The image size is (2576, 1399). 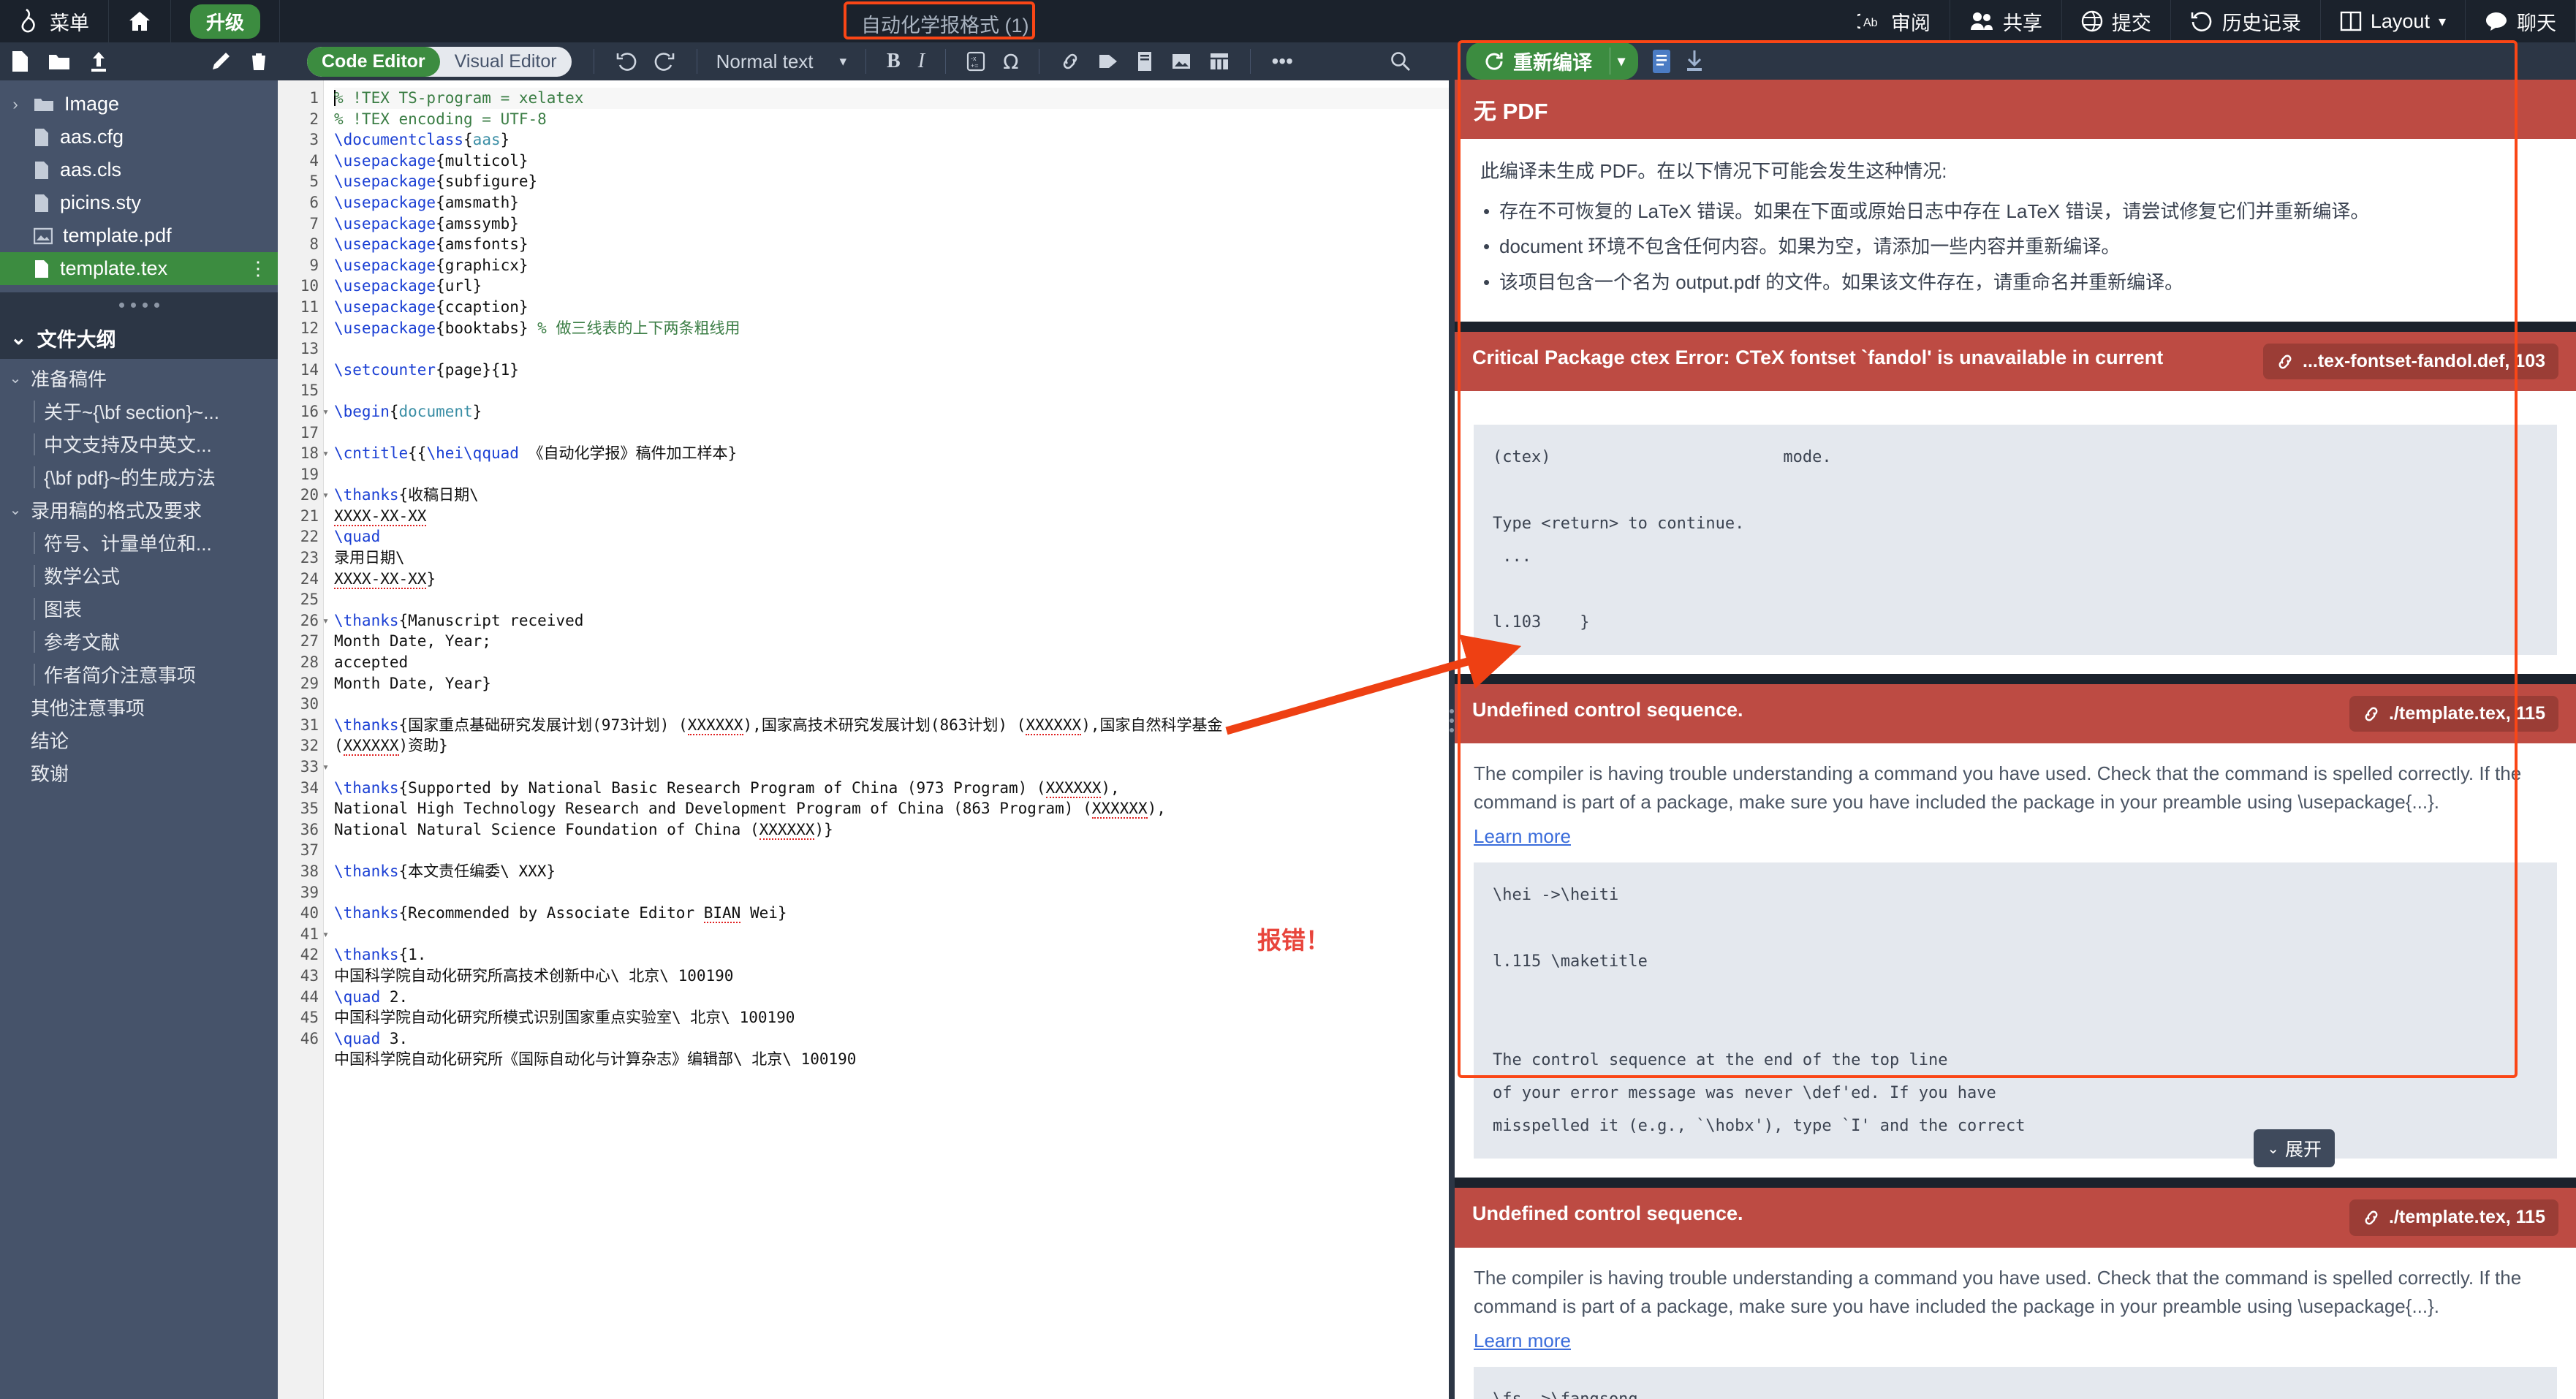 What do you see at coordinates (891, 99) in the screenshot?
I see `code-line: % !TEX TS-program = xelatex` at bounding box center [891, 99].